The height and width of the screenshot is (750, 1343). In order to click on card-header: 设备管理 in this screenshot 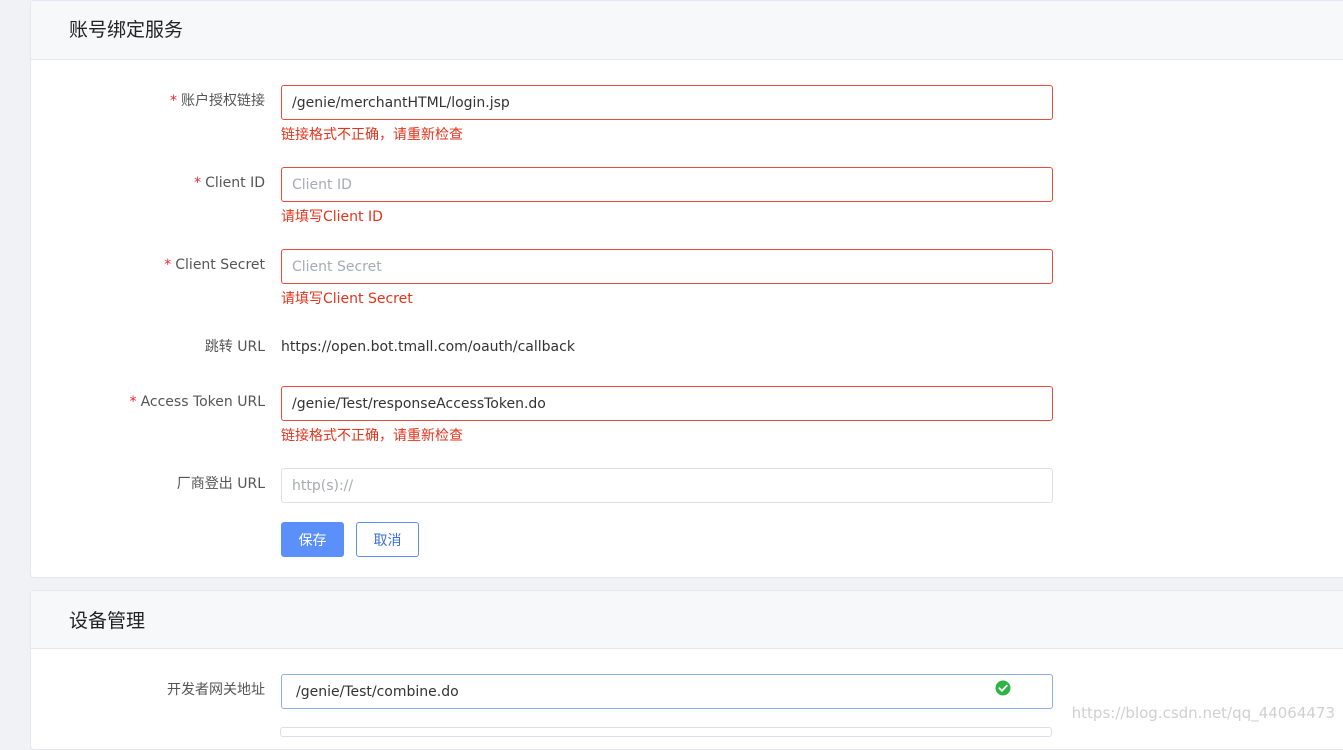, I will do `click(687, 620)`.